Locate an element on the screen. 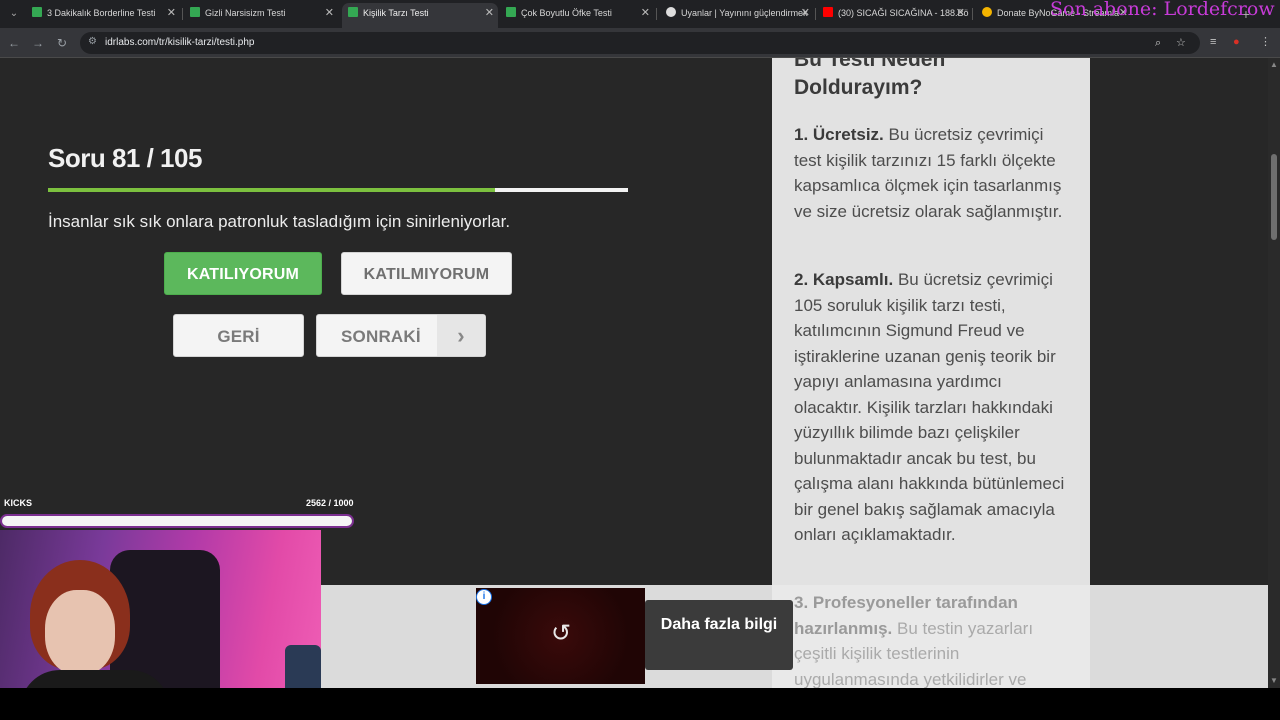  question-counter: Soru 81 / 105 is located at coordinates (125, 158).